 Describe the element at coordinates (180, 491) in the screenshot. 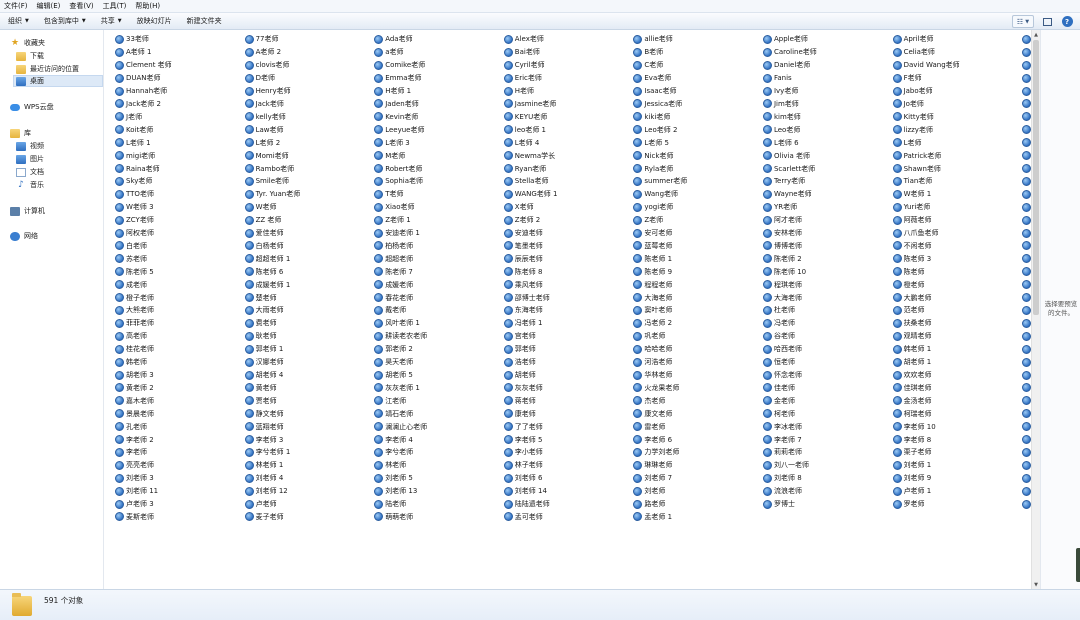

I see `file-item: 刘老师 11` at that location.